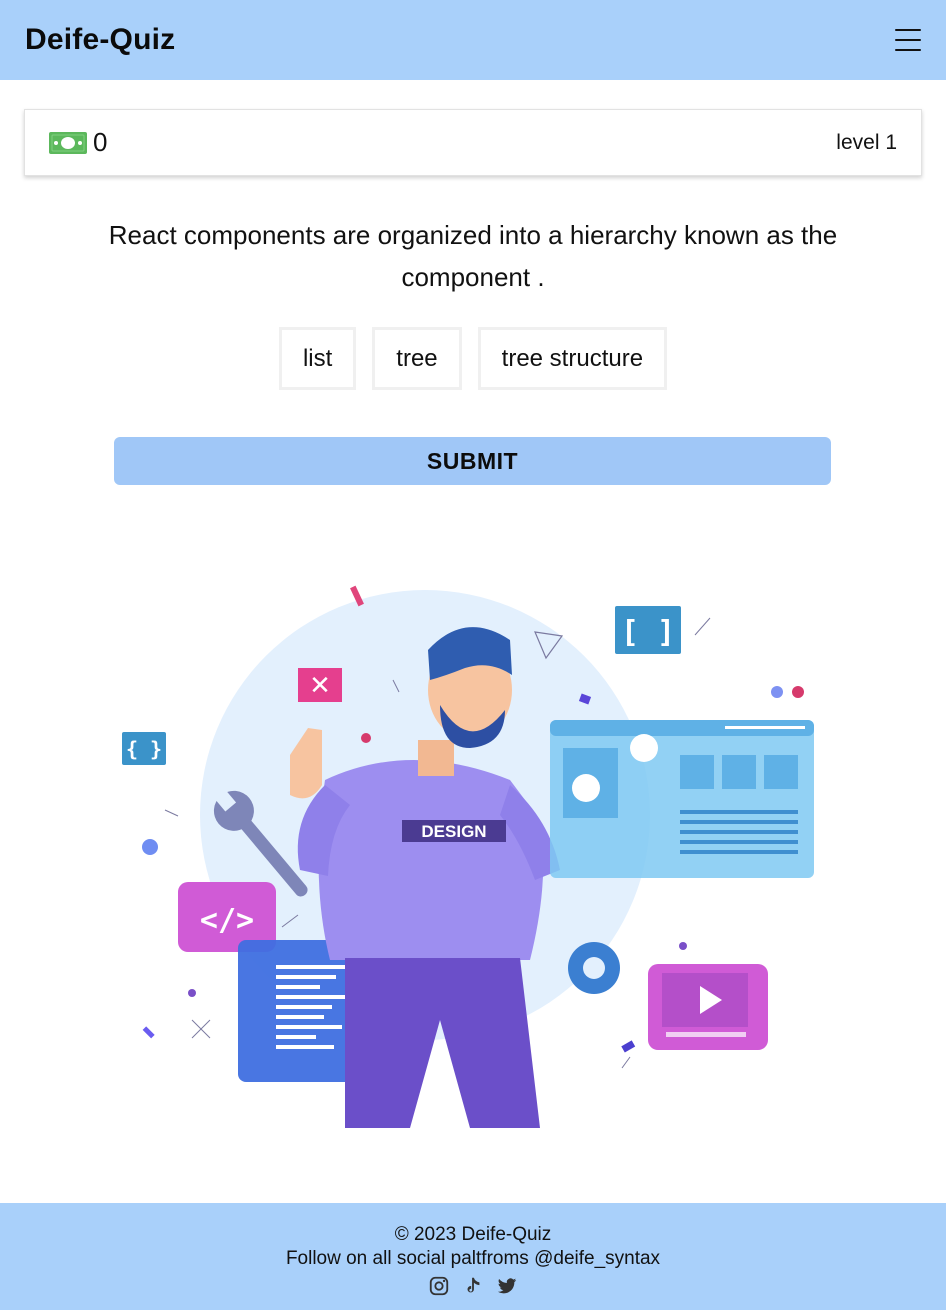 The width and height of the screenshot is (946, 1310). What do you see at coordinates (439, 1286) in the screenshot?
I see `instagram-icon` at bounding box center [439, 1286].